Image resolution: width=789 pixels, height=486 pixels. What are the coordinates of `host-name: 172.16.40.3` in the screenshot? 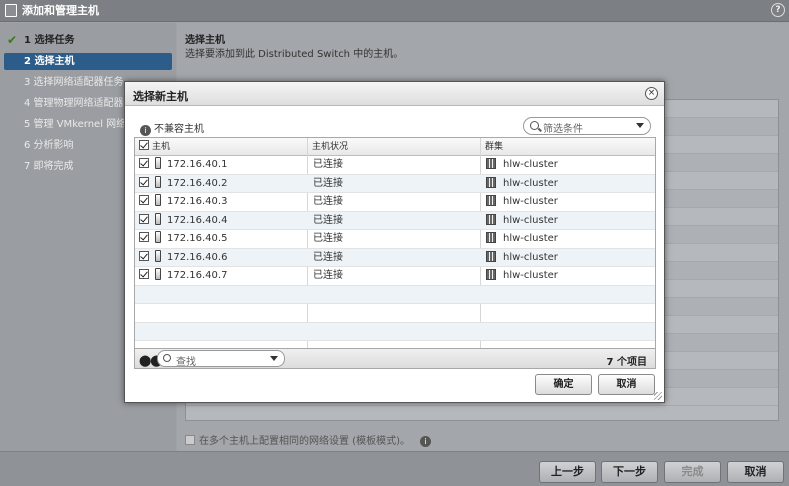 It's located at (197, 201).